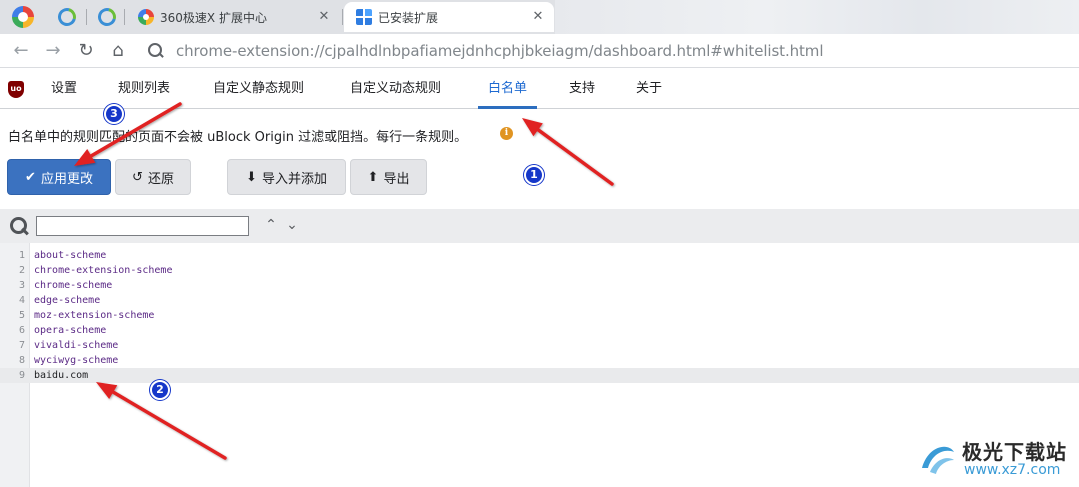  I want to click on line-number: 5, so click(21, 315).